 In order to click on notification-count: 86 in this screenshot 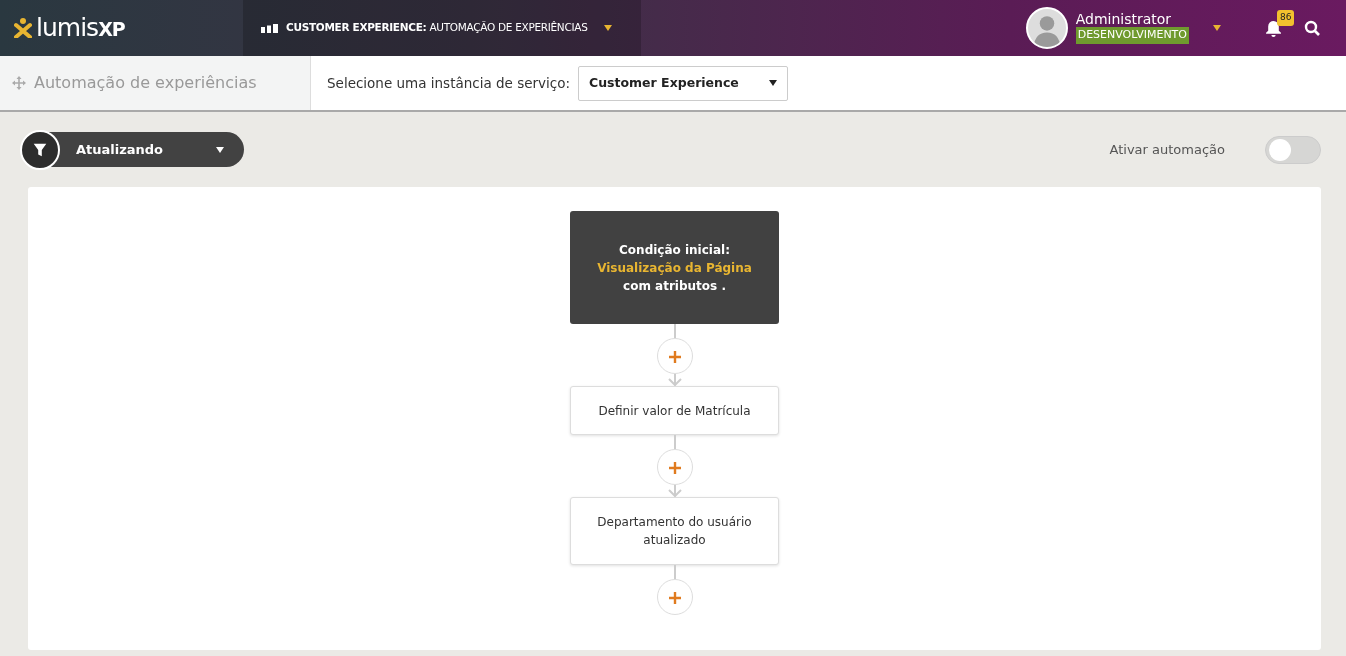, I will do `click(1286, 18)`.